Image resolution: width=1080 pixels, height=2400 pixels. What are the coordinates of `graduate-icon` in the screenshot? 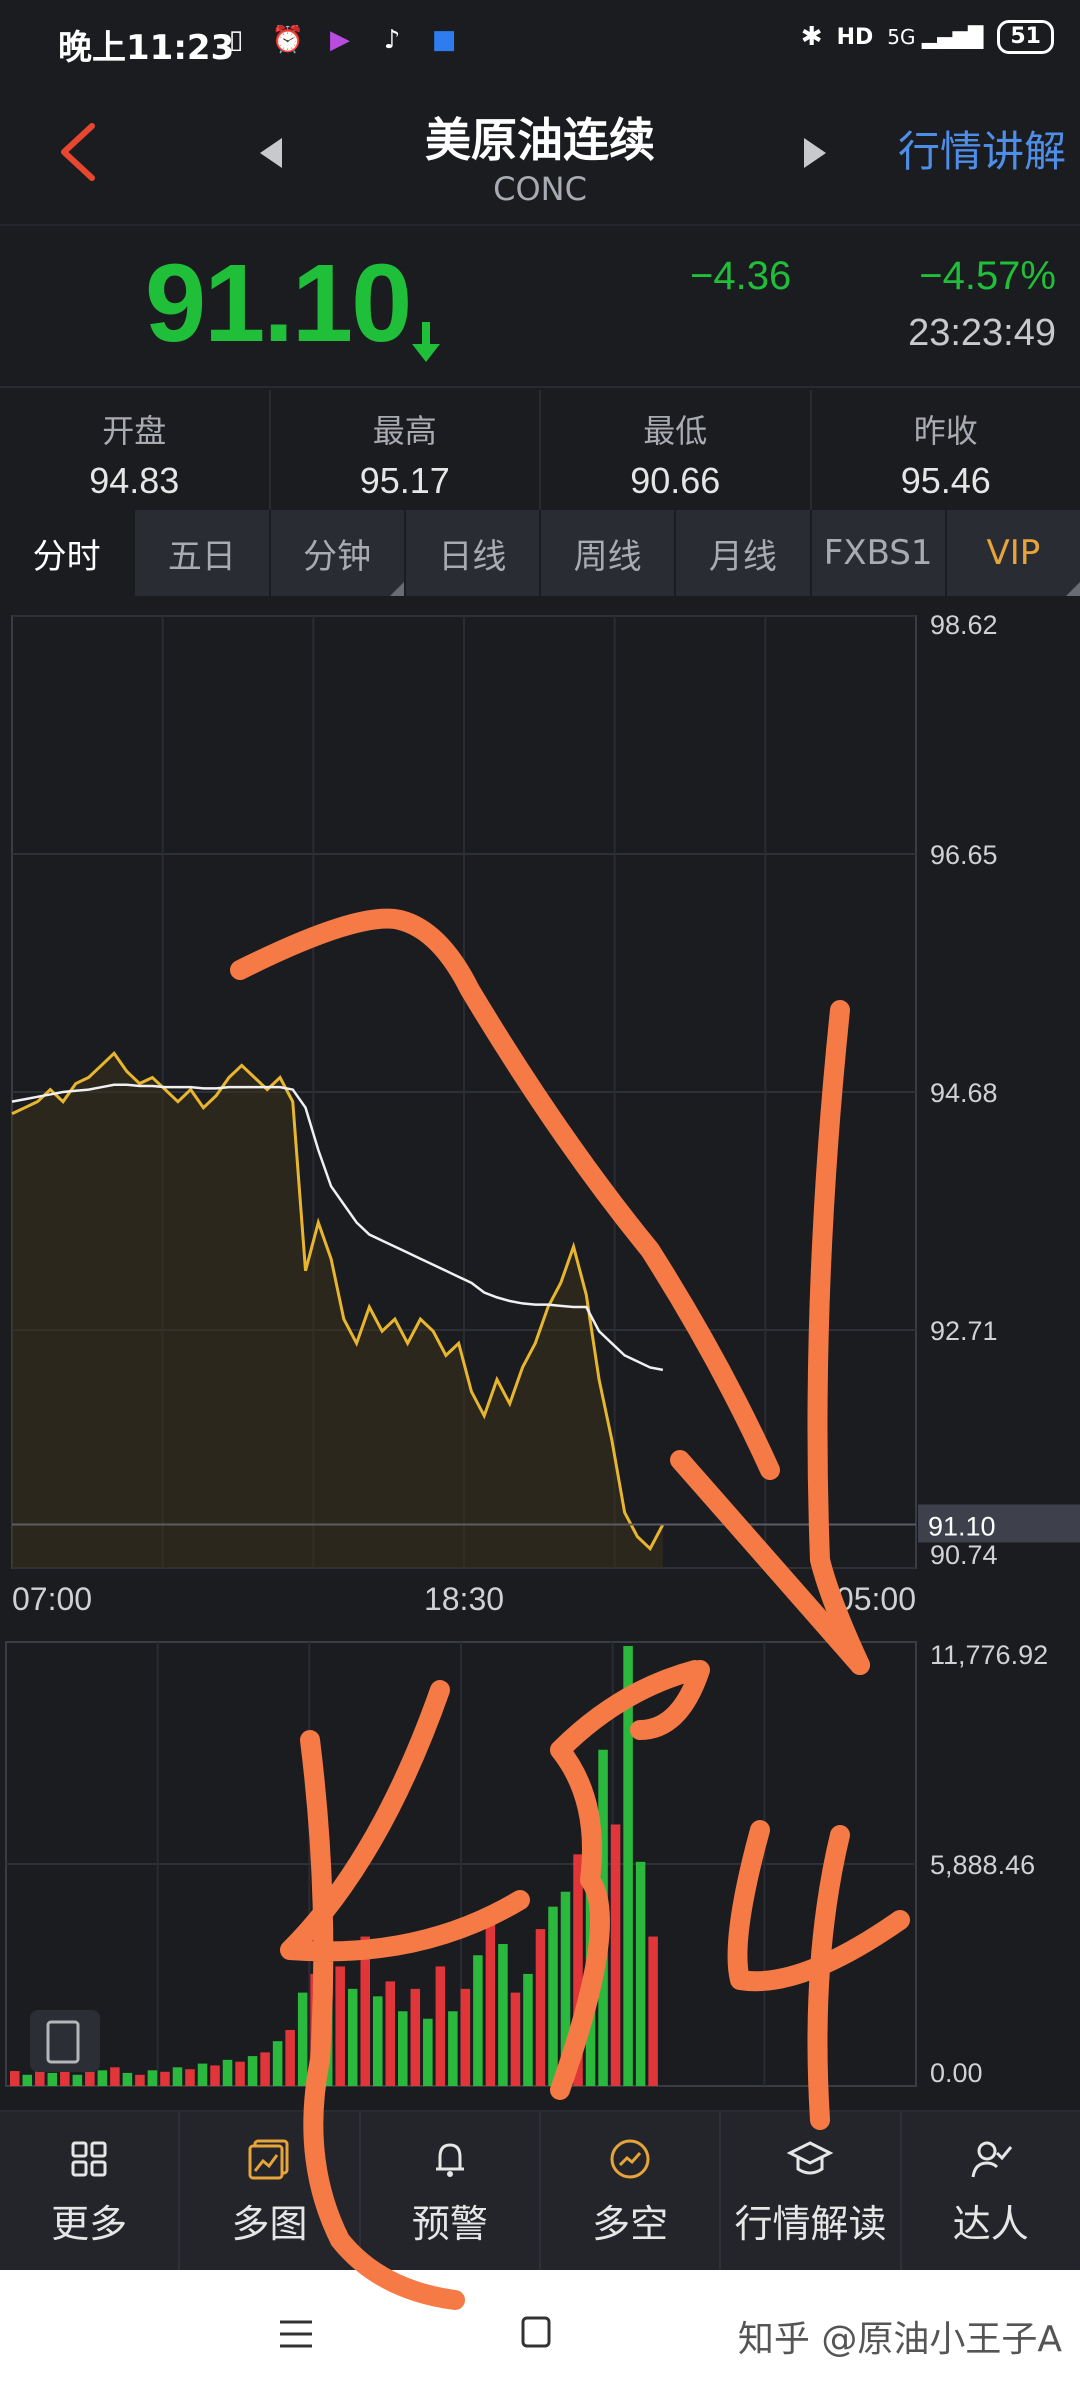 It's located at (810, 2157).